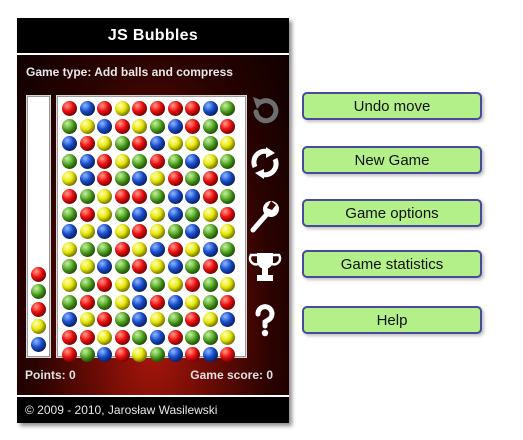  What do you see at coordinates (392, 106) in the screenshot?
I see `undo-move-button: Undo move` at bounding box center [392, 106].